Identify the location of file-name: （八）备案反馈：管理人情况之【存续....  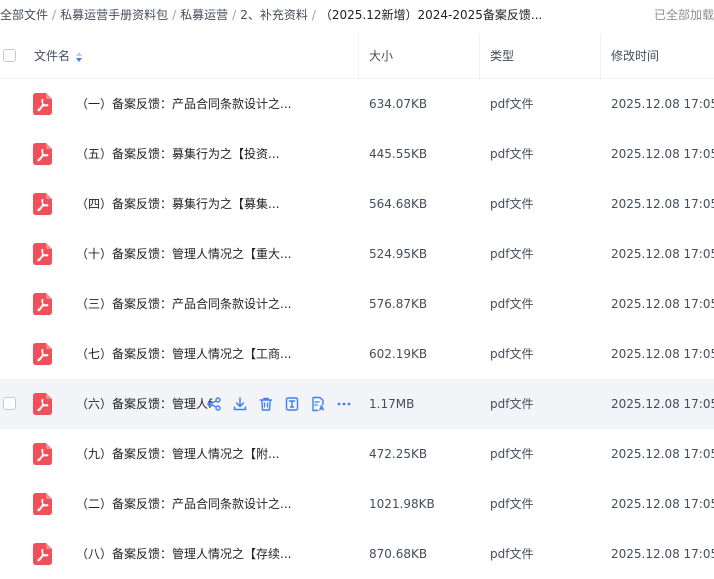
(183, 554).